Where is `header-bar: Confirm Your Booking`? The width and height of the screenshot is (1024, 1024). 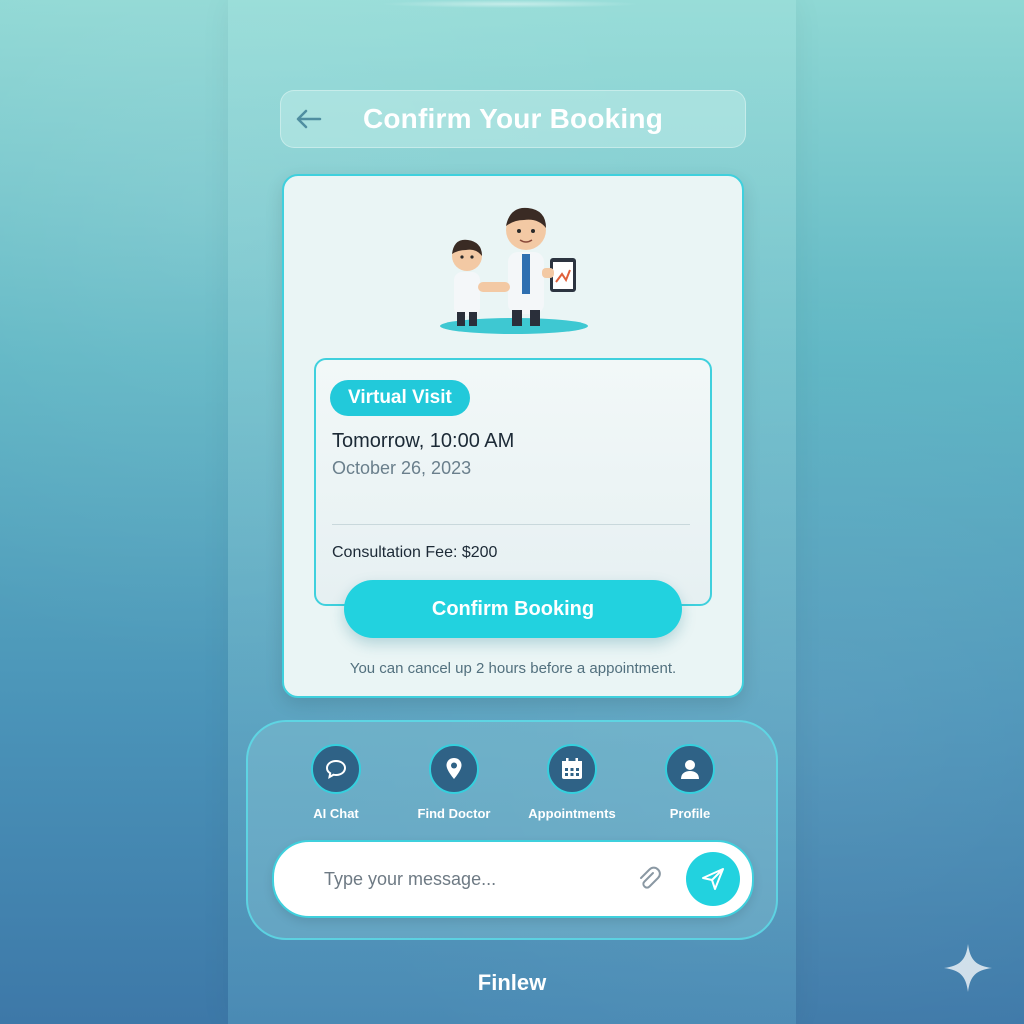 header-bar: Confirm Your Booking is located at coordinates (513, 119).